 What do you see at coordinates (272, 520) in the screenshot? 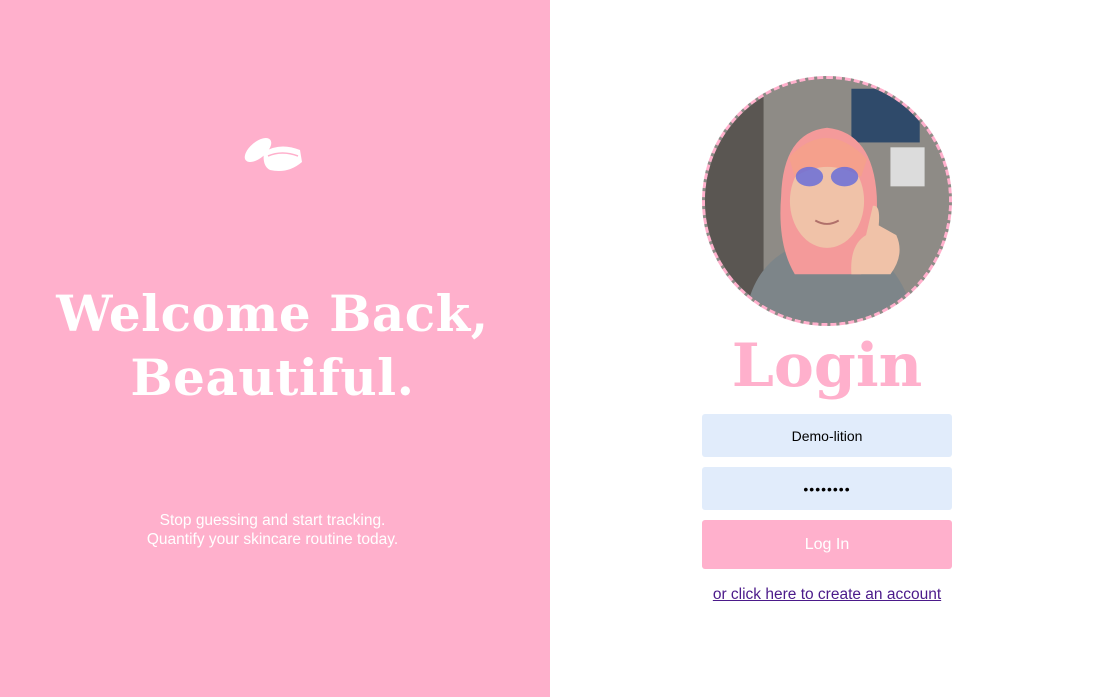
I see `tagline-line-1: Stop guessing and start tracking.` at bounding box center [272, 520].